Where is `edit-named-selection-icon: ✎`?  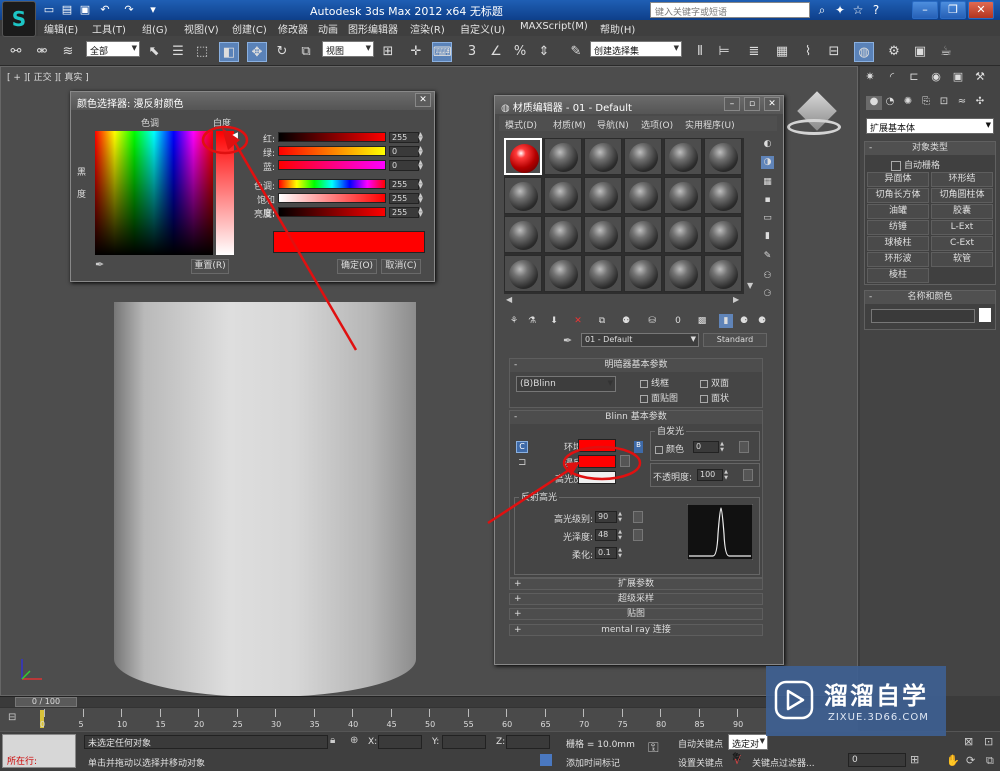 edit-named-selection-icon: ✎ is located at coordinates (576, 52).